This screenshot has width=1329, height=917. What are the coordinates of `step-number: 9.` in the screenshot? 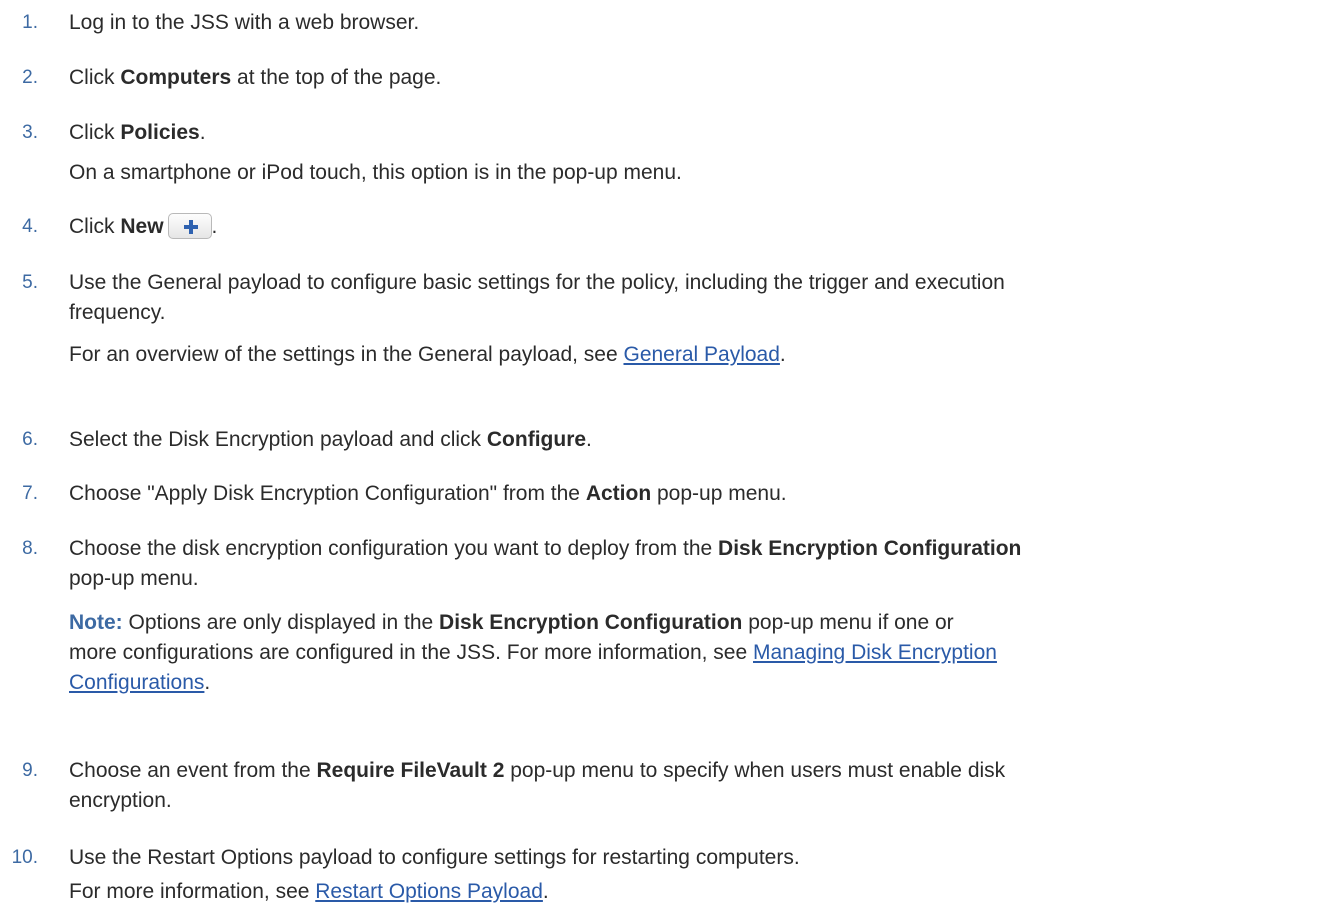 It's located at (30, 770).